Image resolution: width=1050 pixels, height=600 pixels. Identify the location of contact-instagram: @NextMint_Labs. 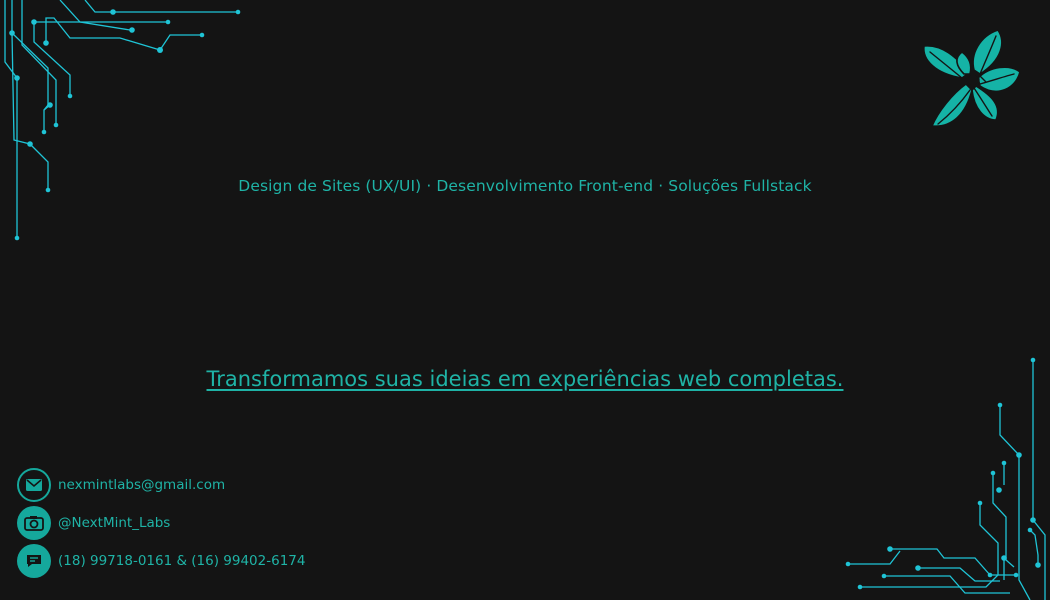
(161, 523).